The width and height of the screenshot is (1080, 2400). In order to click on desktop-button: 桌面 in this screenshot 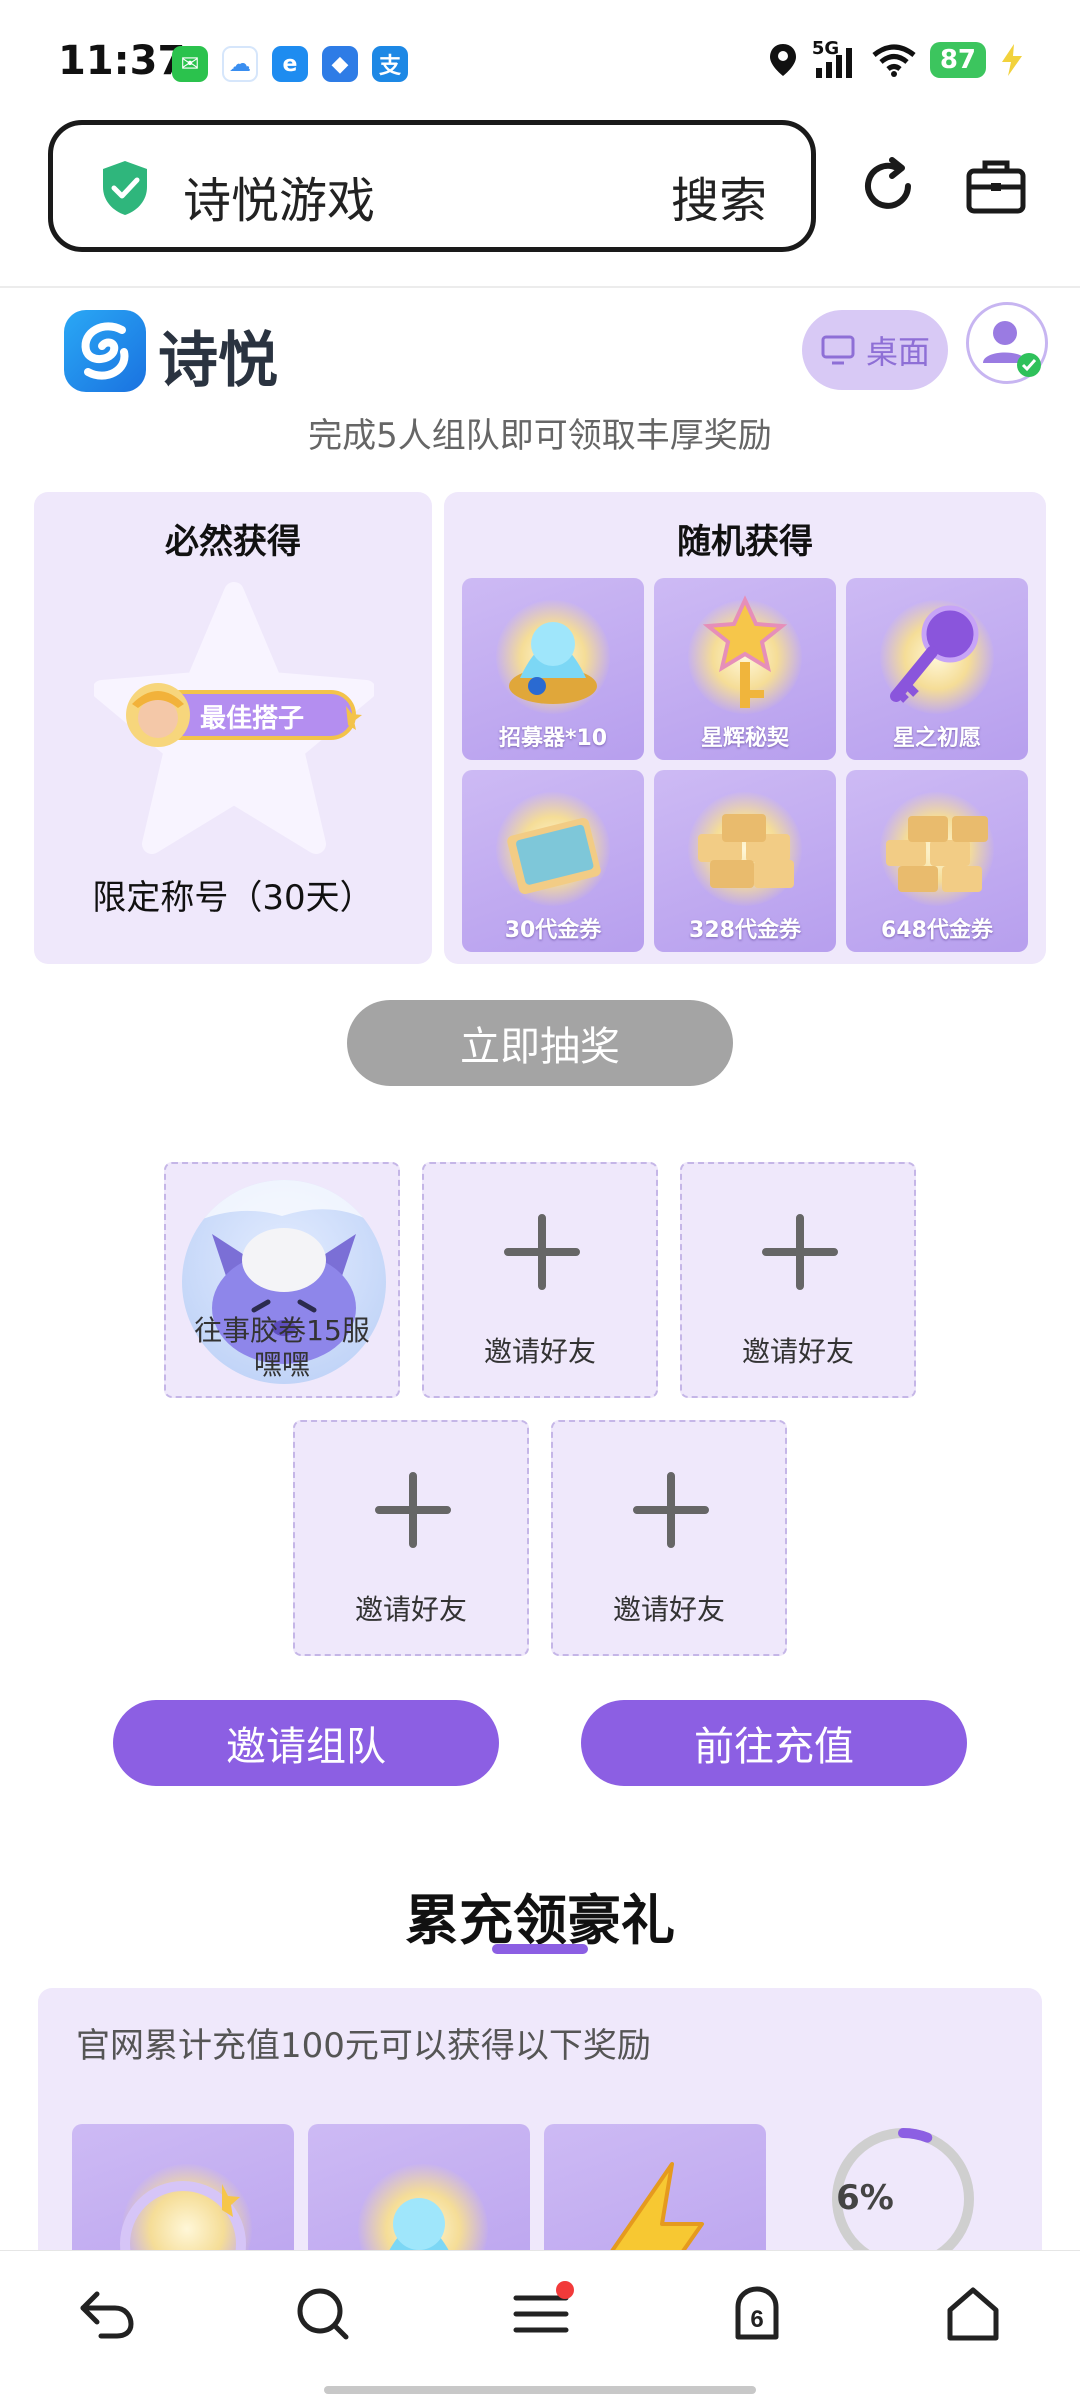, I will do `click(875, 350)`.